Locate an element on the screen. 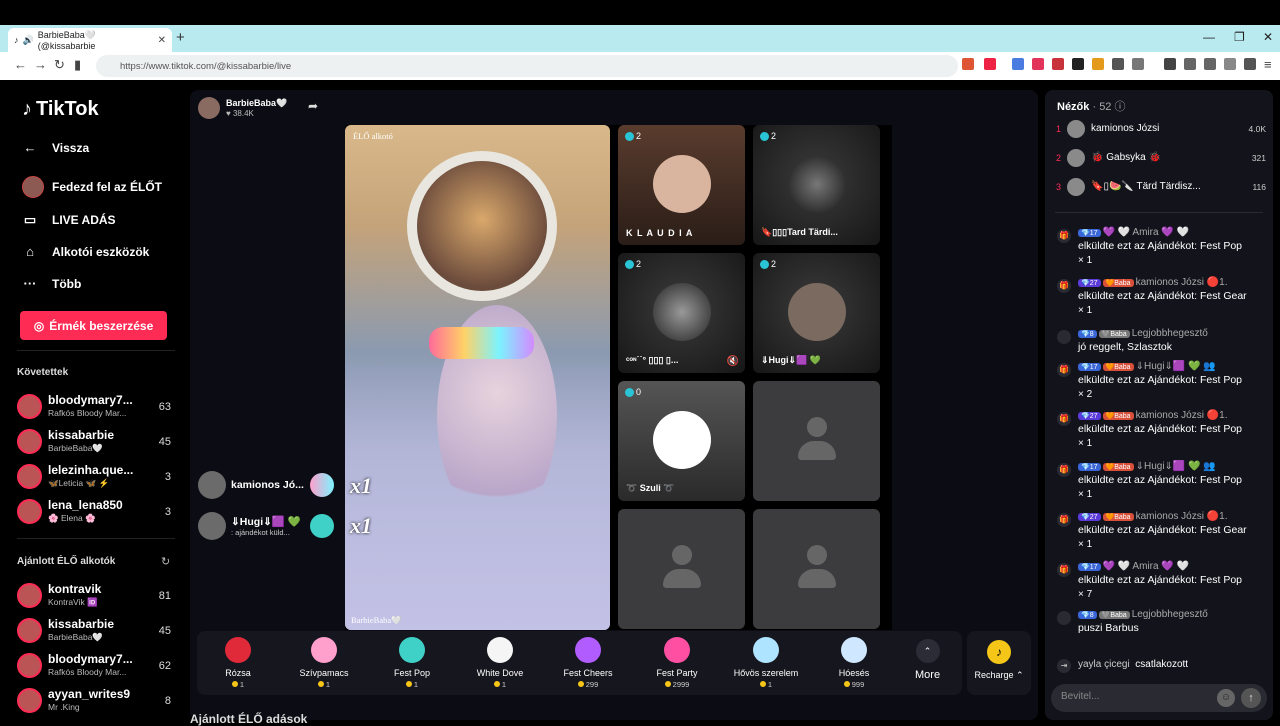 Image resolution: width=1280 pixels, height=726 pixels. back-icon: ← is located at coordinates (20, 64).